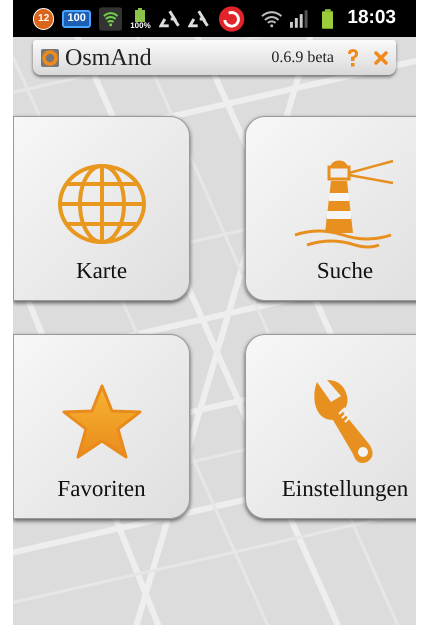 The height and width of the screenshot is (625, 424). What do you see at coordinates (140, 26) in the screenshot?
I see `battery-percent: 100%` at bounding box center [140, 26].